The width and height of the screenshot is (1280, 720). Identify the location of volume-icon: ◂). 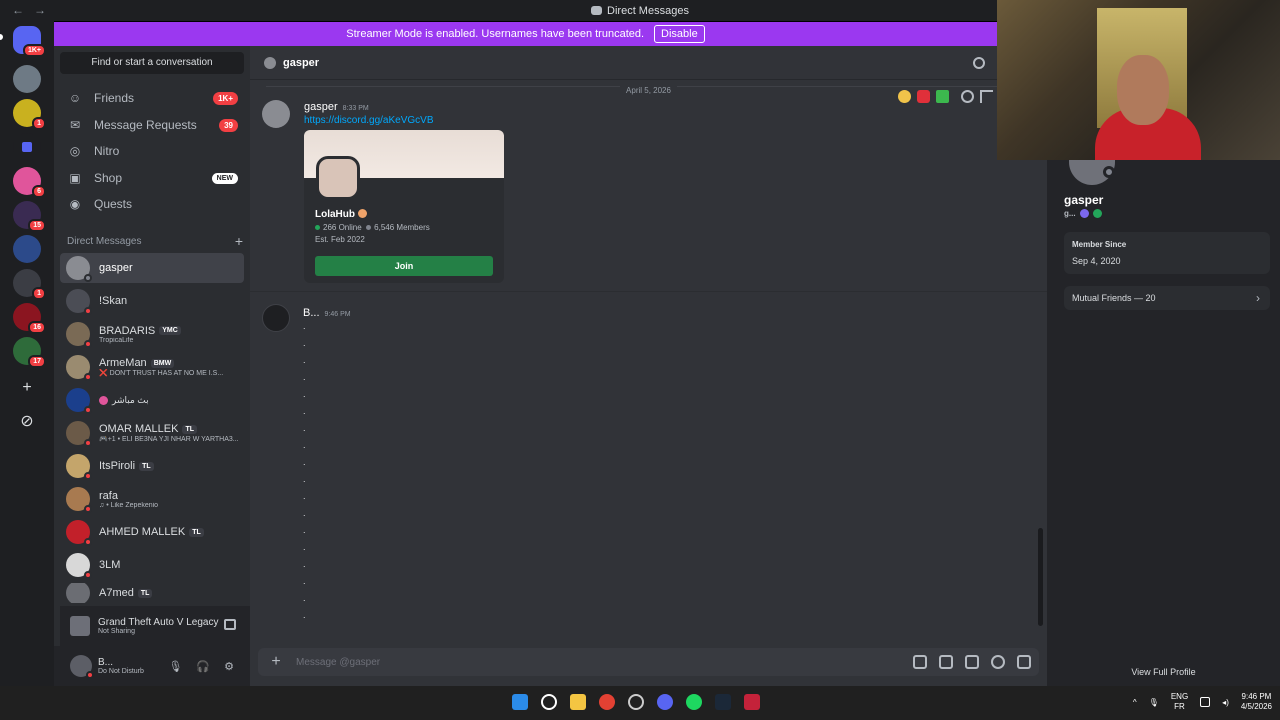
(1225, 702).